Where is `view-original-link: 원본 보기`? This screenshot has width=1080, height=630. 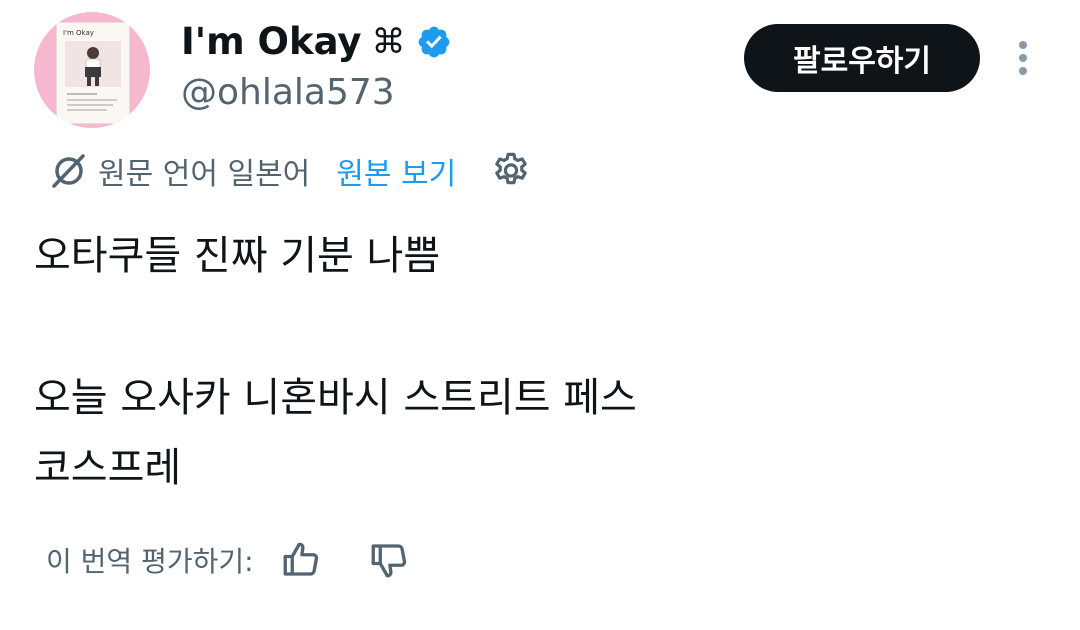 view-original-link: 원본 보기 is located at coordinates (396, 171).